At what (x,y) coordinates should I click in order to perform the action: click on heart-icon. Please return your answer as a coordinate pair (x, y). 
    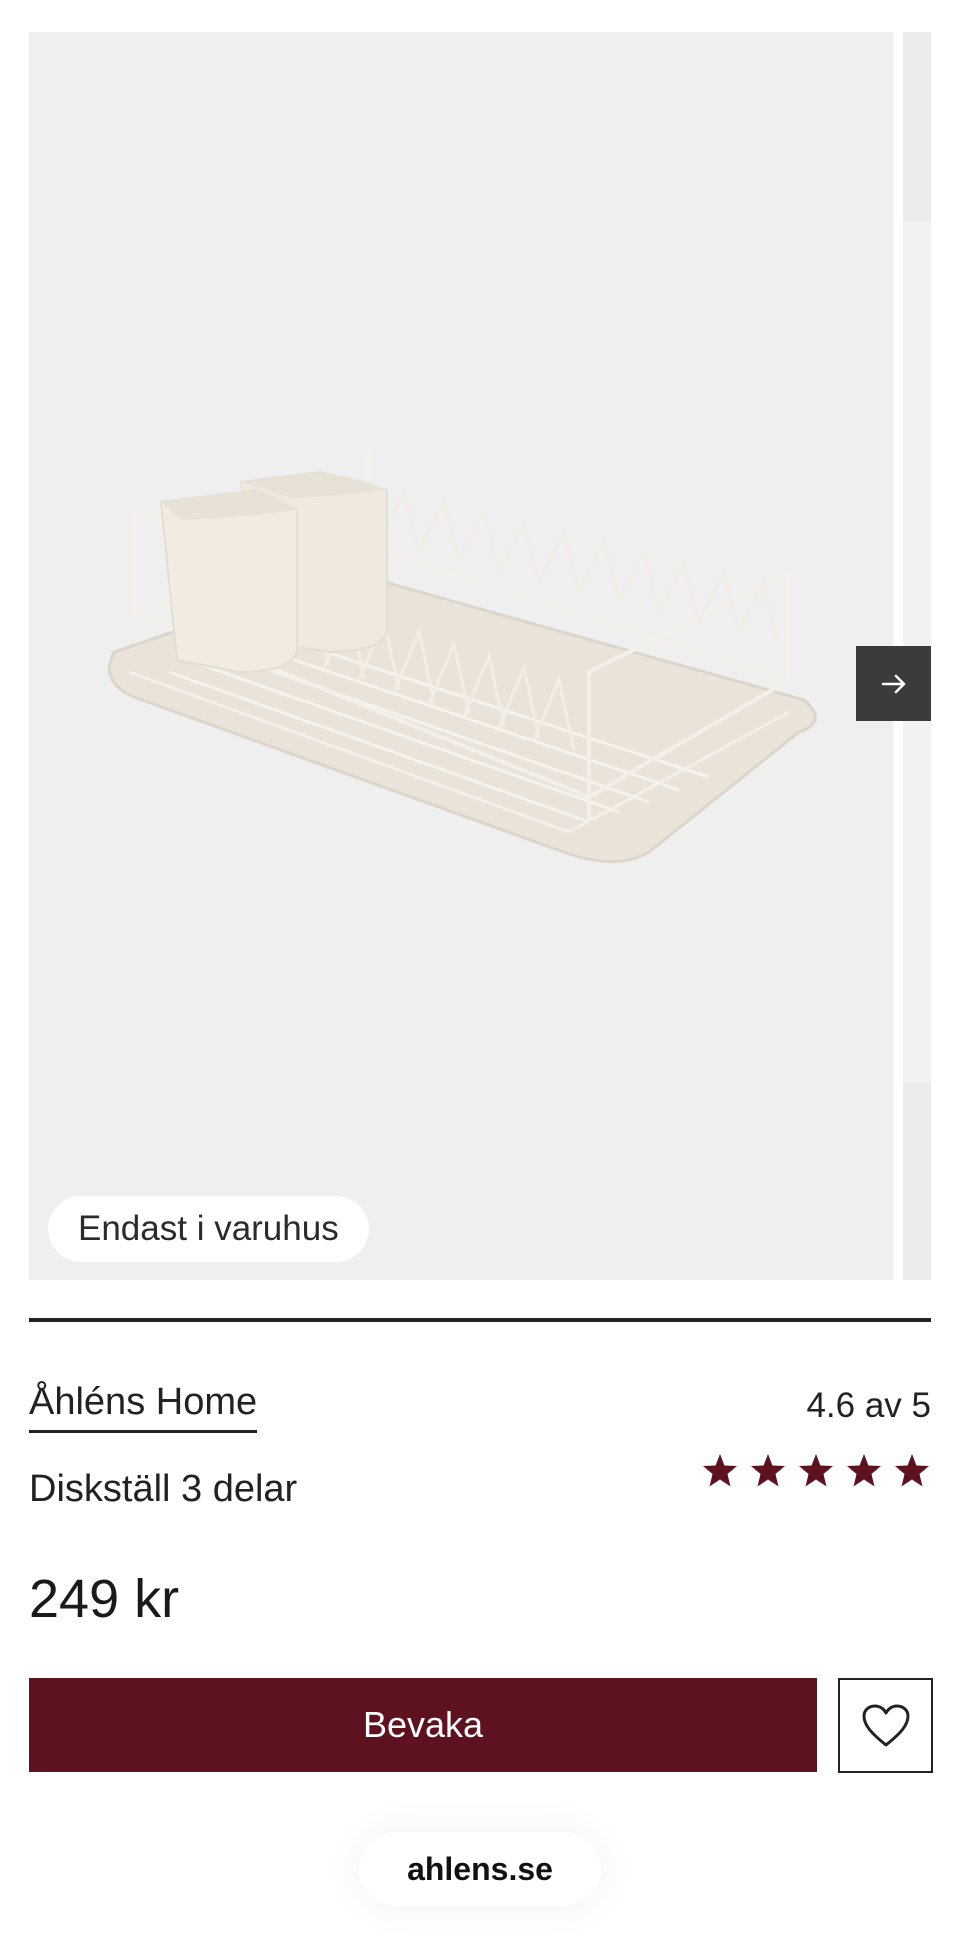
    Looking at the image, I should click on (885, 1725).